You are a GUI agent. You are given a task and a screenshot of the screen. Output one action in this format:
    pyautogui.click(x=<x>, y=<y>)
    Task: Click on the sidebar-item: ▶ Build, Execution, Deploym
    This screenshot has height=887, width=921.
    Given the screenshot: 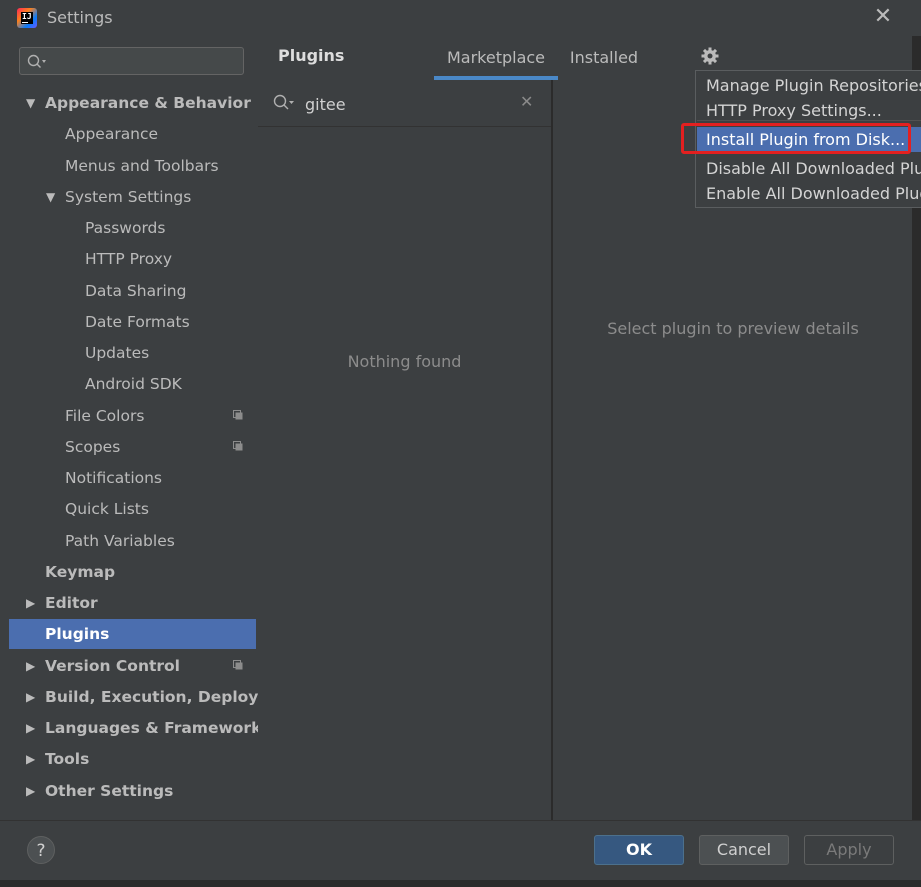 What is the action you would take?
    pyautogui.click(x=142, y=697)
    